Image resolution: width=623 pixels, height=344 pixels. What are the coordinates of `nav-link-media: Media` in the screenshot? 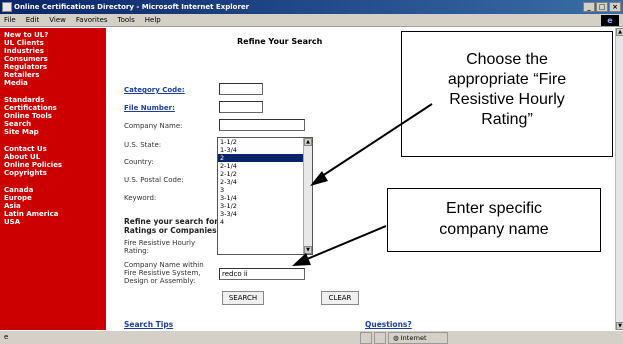 It's located at (53, 83).